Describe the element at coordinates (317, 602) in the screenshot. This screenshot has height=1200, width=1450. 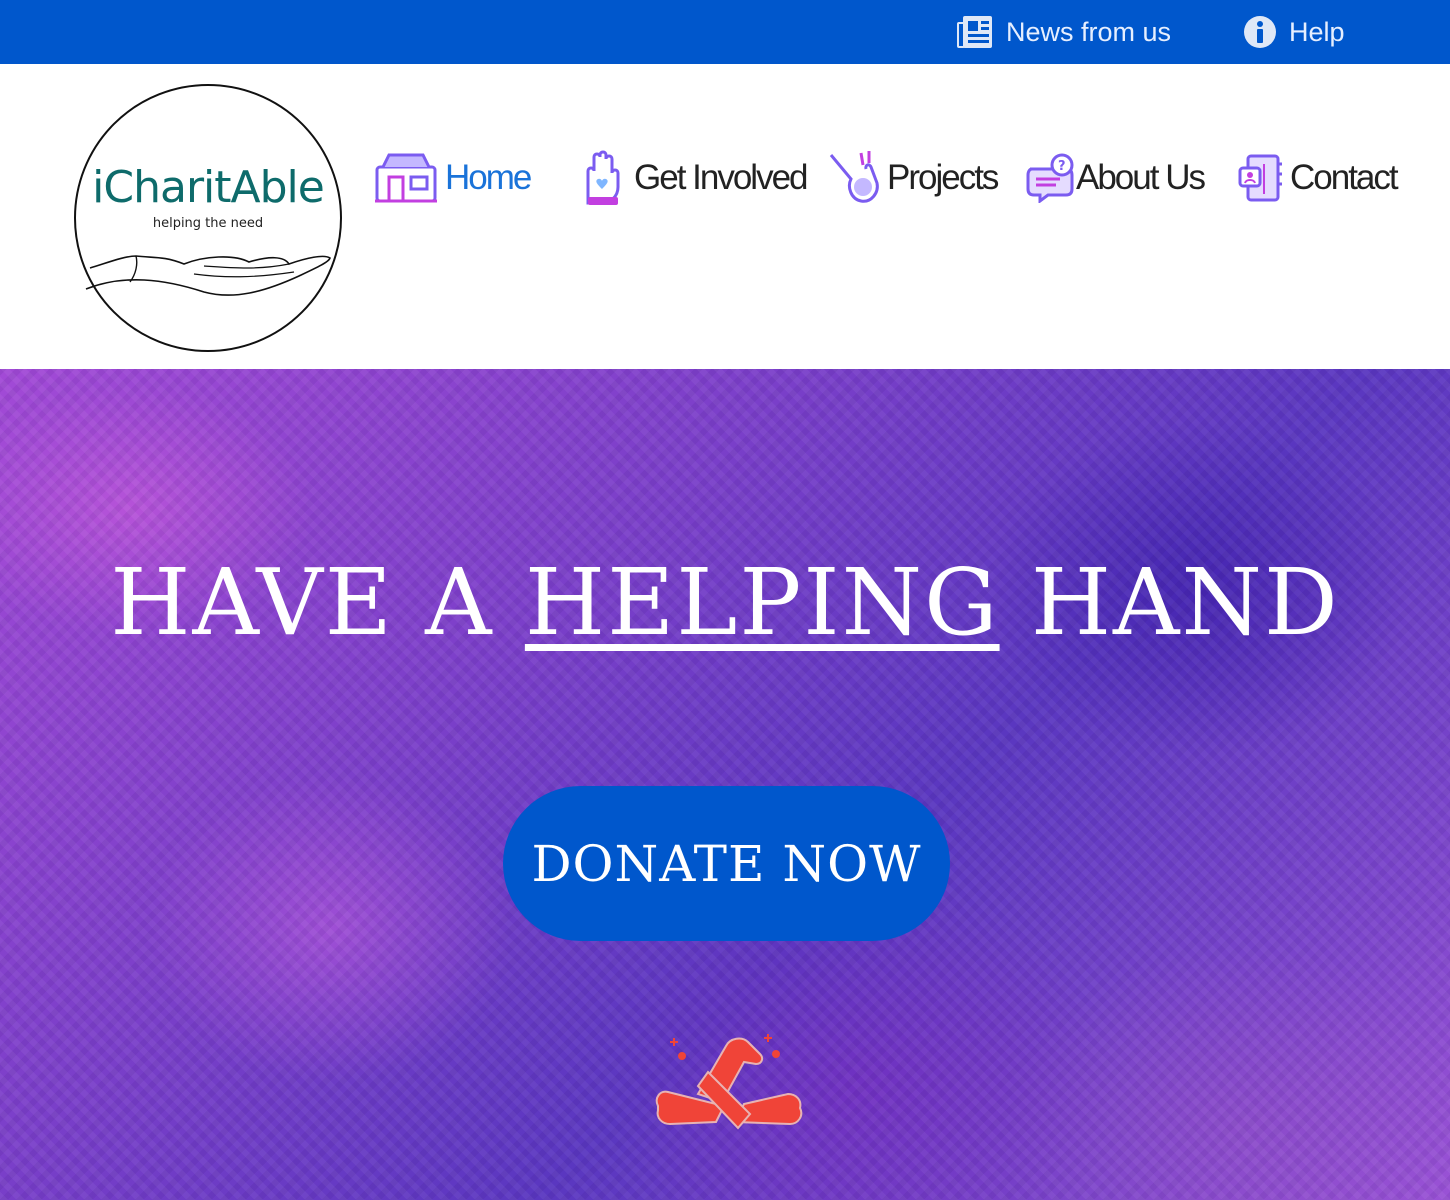
I see `hero-title-before: HAVE A` at that location.